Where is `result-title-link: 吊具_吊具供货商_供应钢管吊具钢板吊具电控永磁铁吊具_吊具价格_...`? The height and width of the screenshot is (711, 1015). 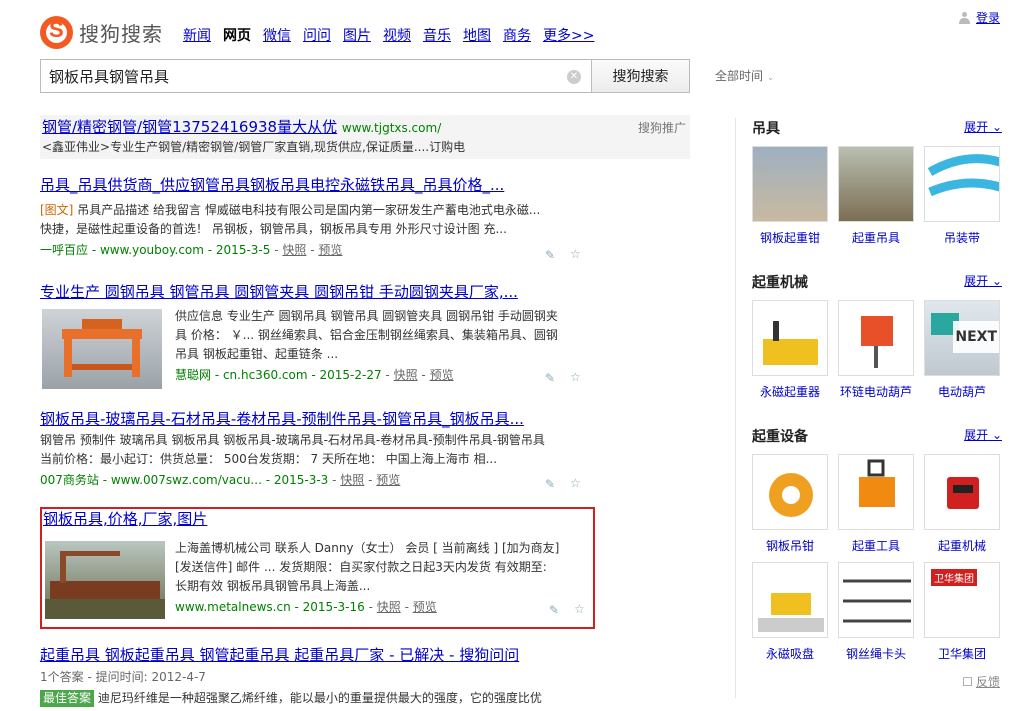
result-title-link: 吊具_吊具供货商_供应钢管吊具钢板吊具电控永磁铁吊具_吊具价格_... is located at coordinates (272, 185).